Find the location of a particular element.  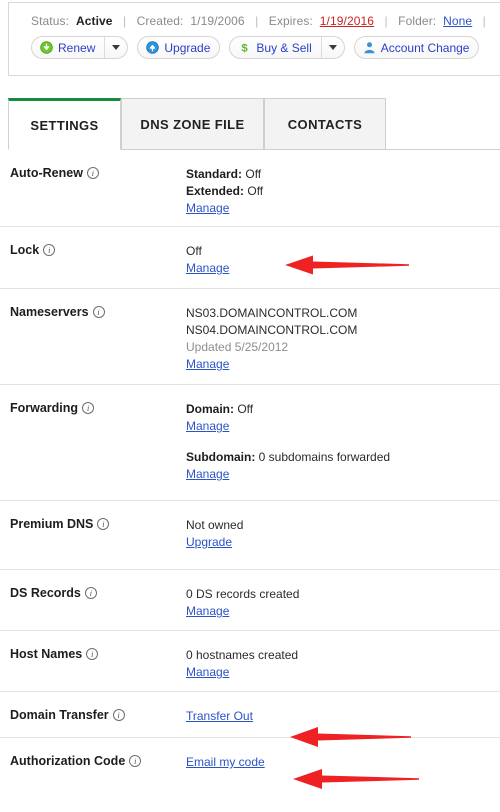

transfer-out-link: Transfer Out is located at coordinates (219, 716).